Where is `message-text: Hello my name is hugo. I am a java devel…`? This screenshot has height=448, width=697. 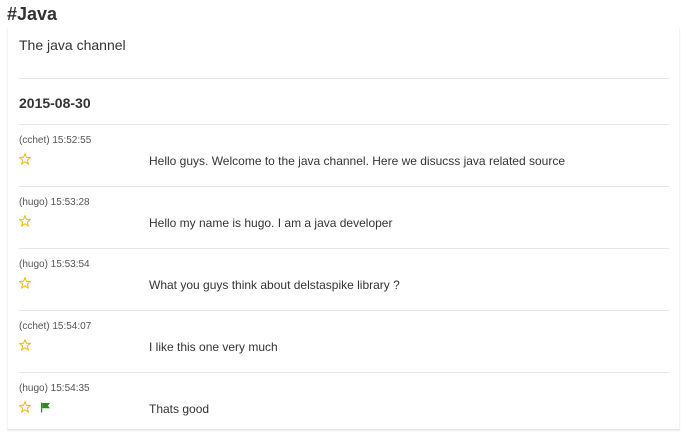 message-text: Hello my name is hugo. I am a java devel… is located at coordinates (271, 223).